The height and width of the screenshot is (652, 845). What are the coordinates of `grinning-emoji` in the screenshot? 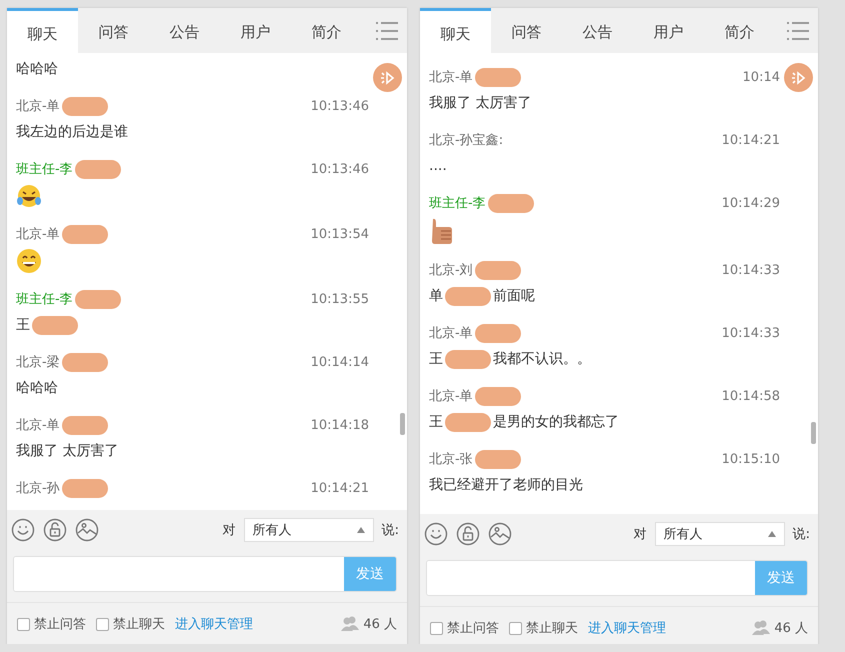 It's located at (29, 261).